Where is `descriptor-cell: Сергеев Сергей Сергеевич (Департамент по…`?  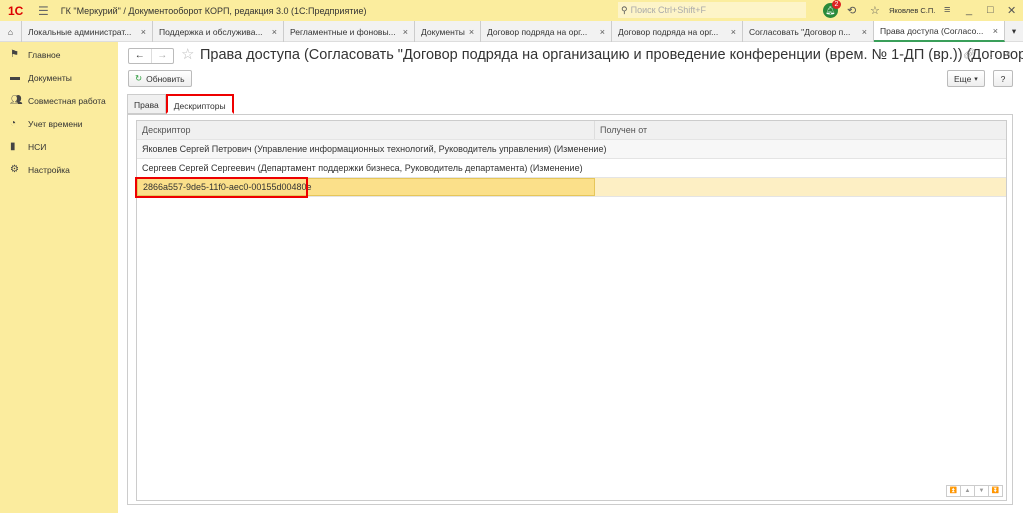 descriptor-cell: Сергеев Сергей Сергеевич (Департамент по… is located at coordinates (362, 168).